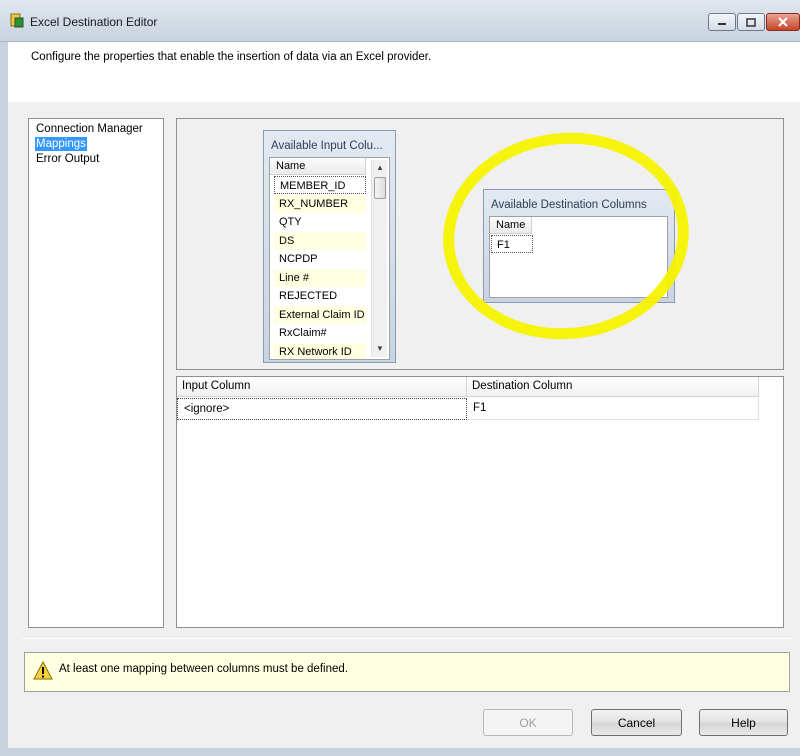 The image size is (800, 756). I want to click on grid-cell-input: <ignore>, so click(322, 409).